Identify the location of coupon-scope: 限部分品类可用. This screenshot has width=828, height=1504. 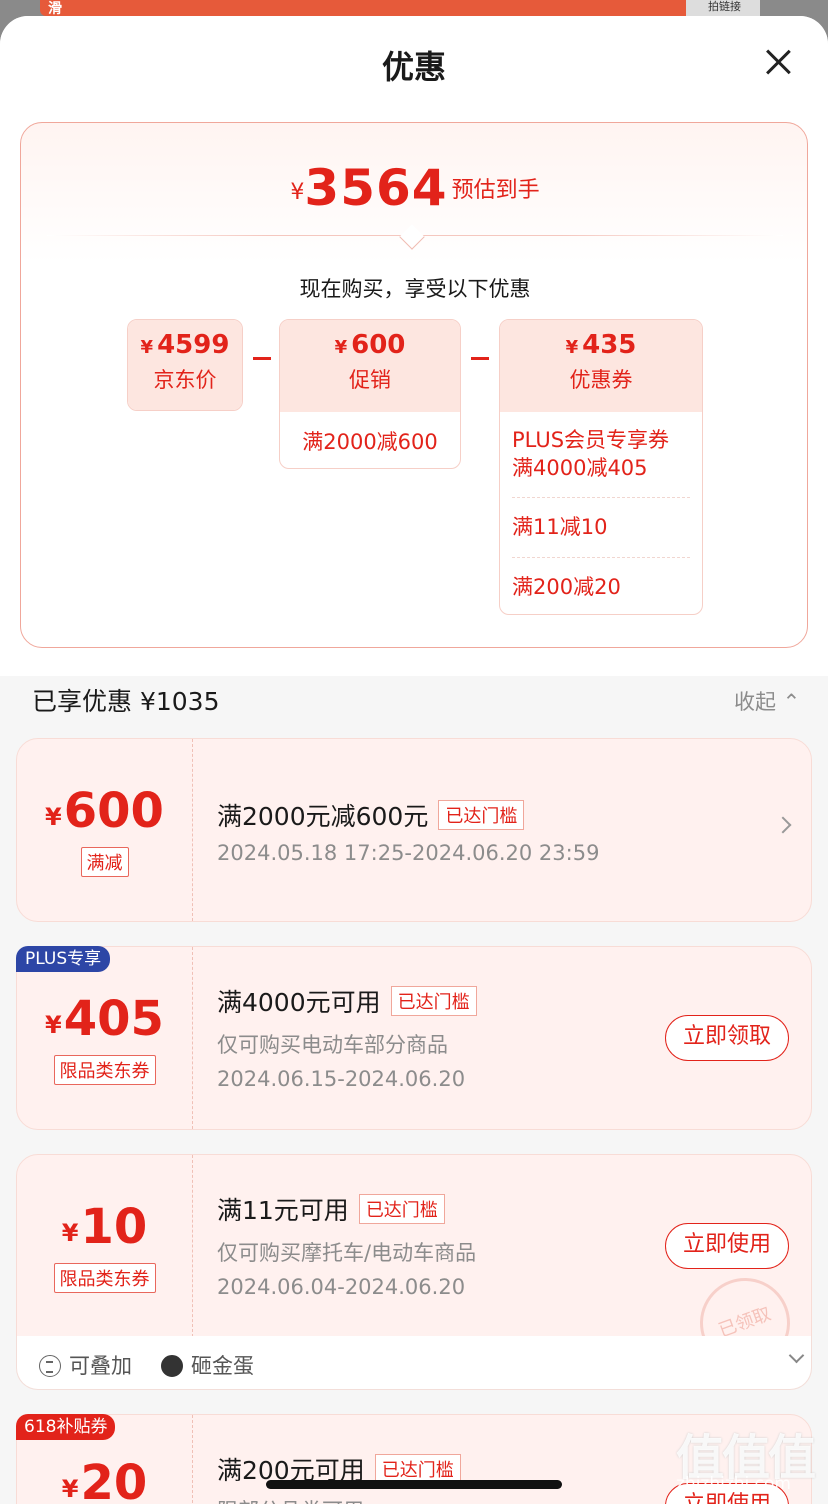
(290, 1499).